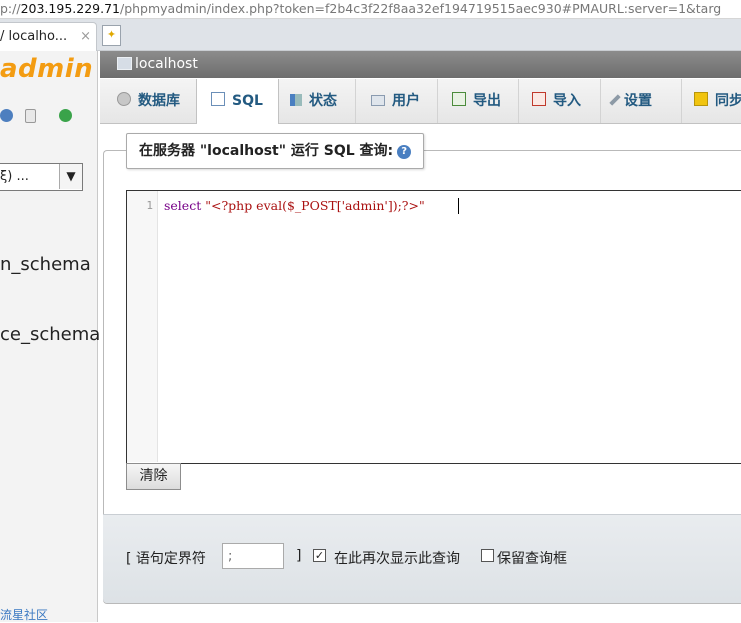 The height and width of the screenshot is (623, 741). I want to click on tab-label: 同步, so click(728, 101).